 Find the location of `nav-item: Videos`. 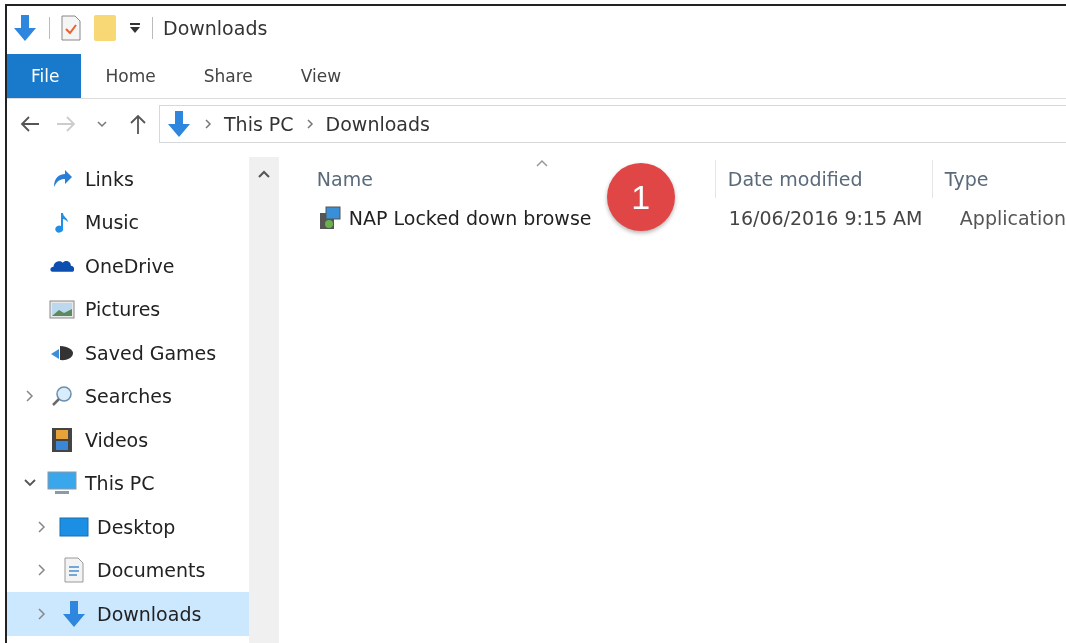

nav-item: Videos is located at coordinates (128, 440).